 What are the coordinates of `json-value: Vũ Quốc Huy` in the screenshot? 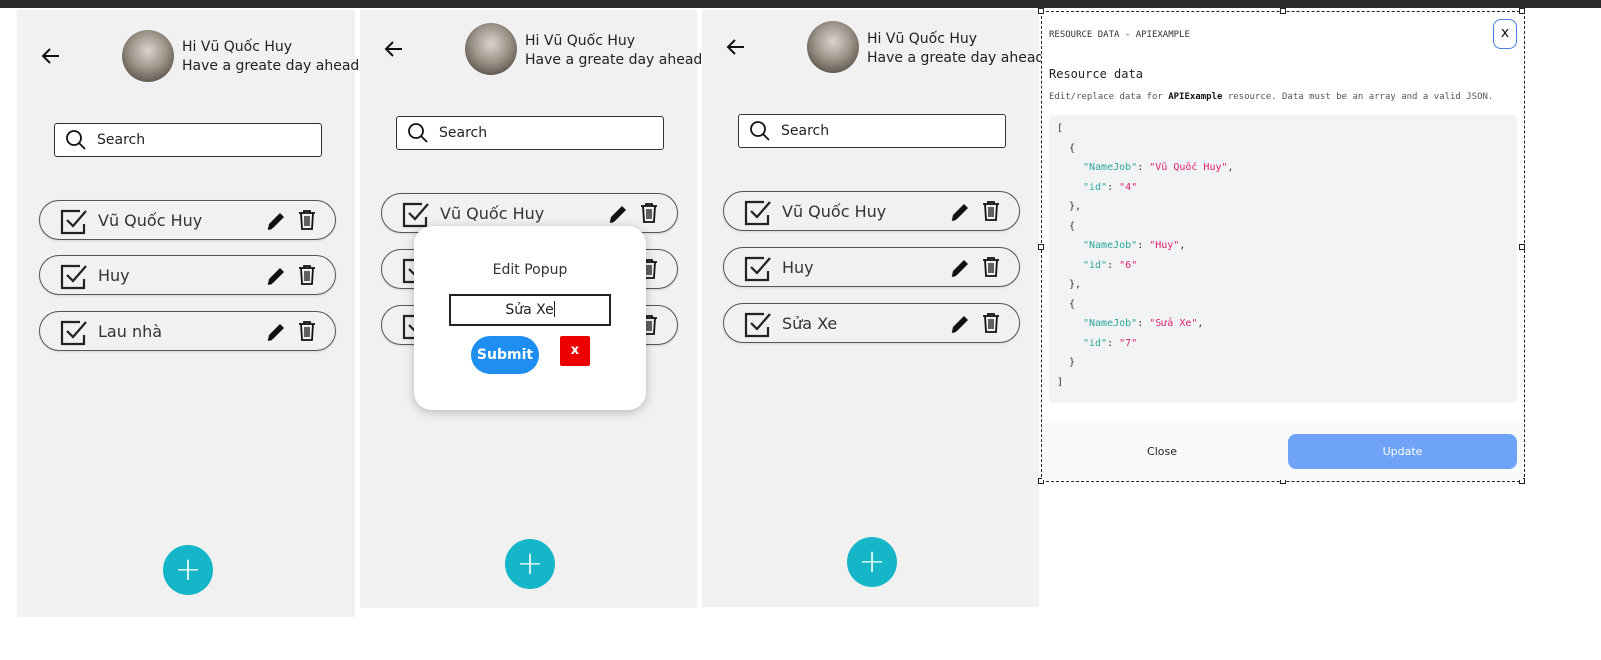 It's located at (1188, 167).